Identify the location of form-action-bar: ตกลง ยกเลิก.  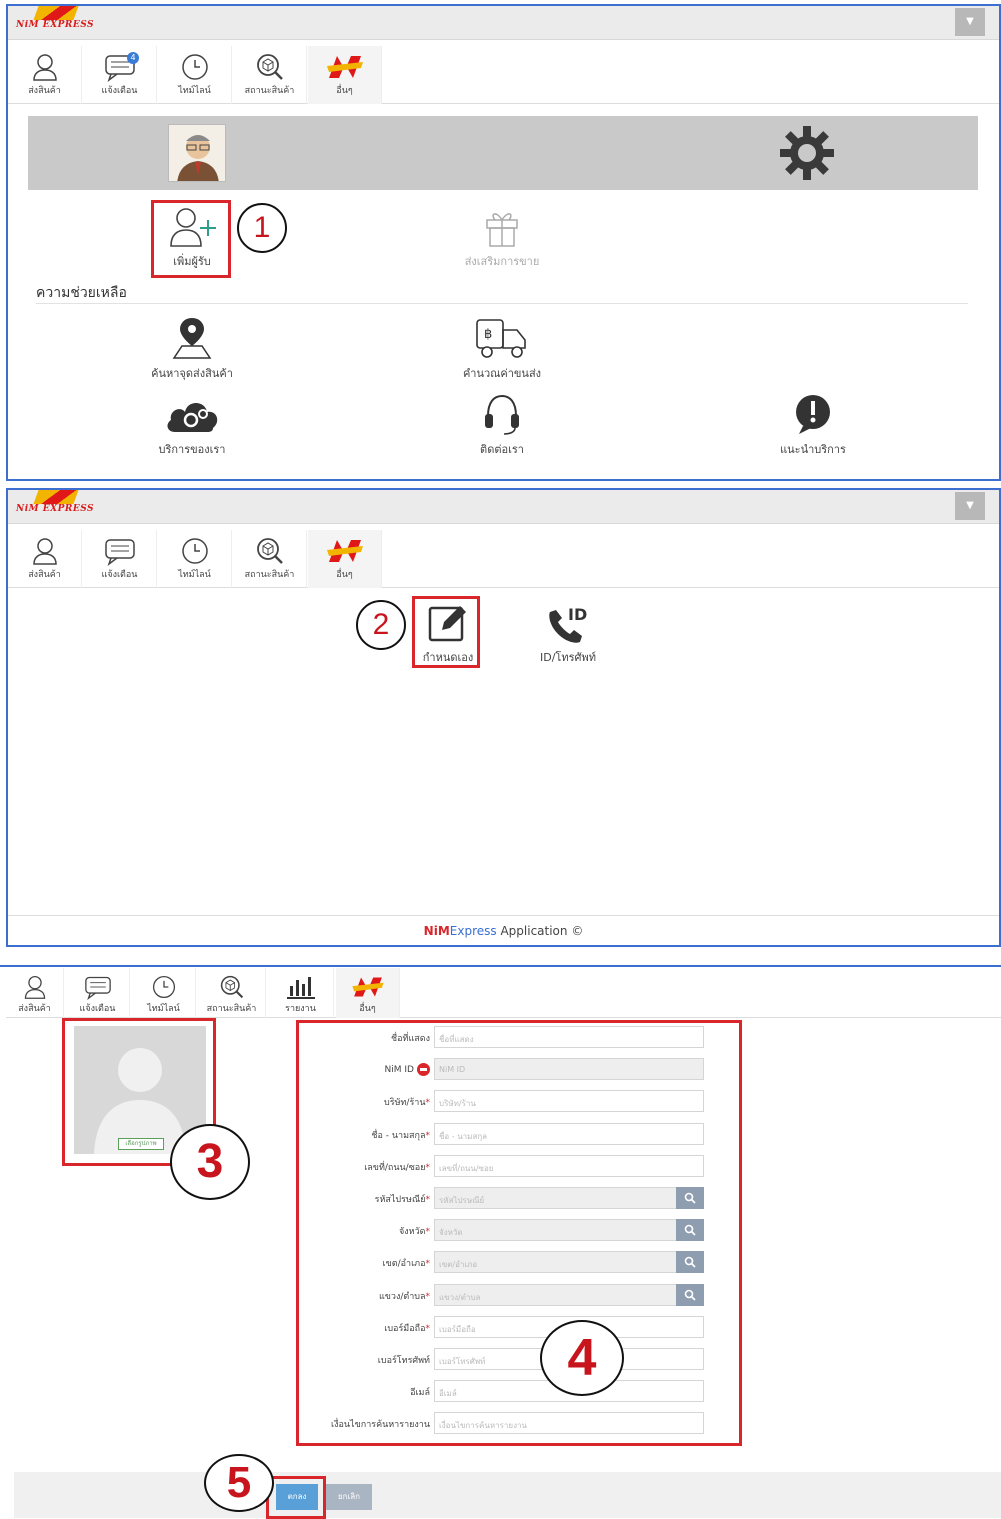
(507, 1495).